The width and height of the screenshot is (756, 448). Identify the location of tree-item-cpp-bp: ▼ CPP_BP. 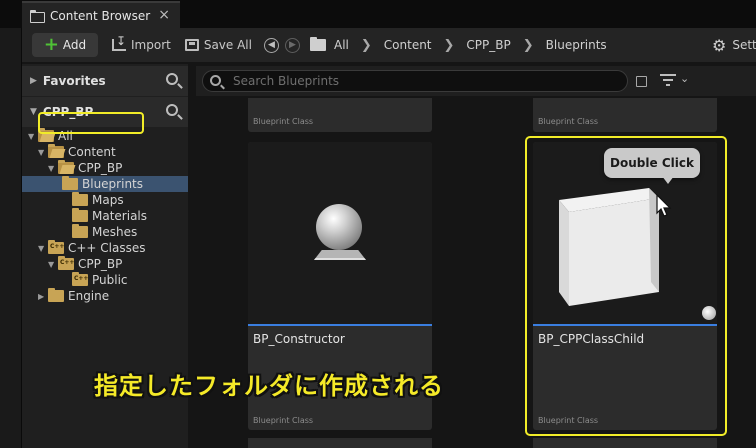
(105, 168).